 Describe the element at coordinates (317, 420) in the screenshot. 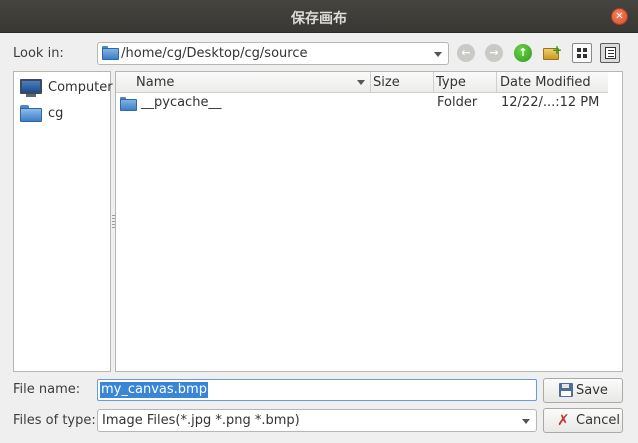

I see `file-type-combo: Image Files(*.jpg *.png *.bmp)` at that location.